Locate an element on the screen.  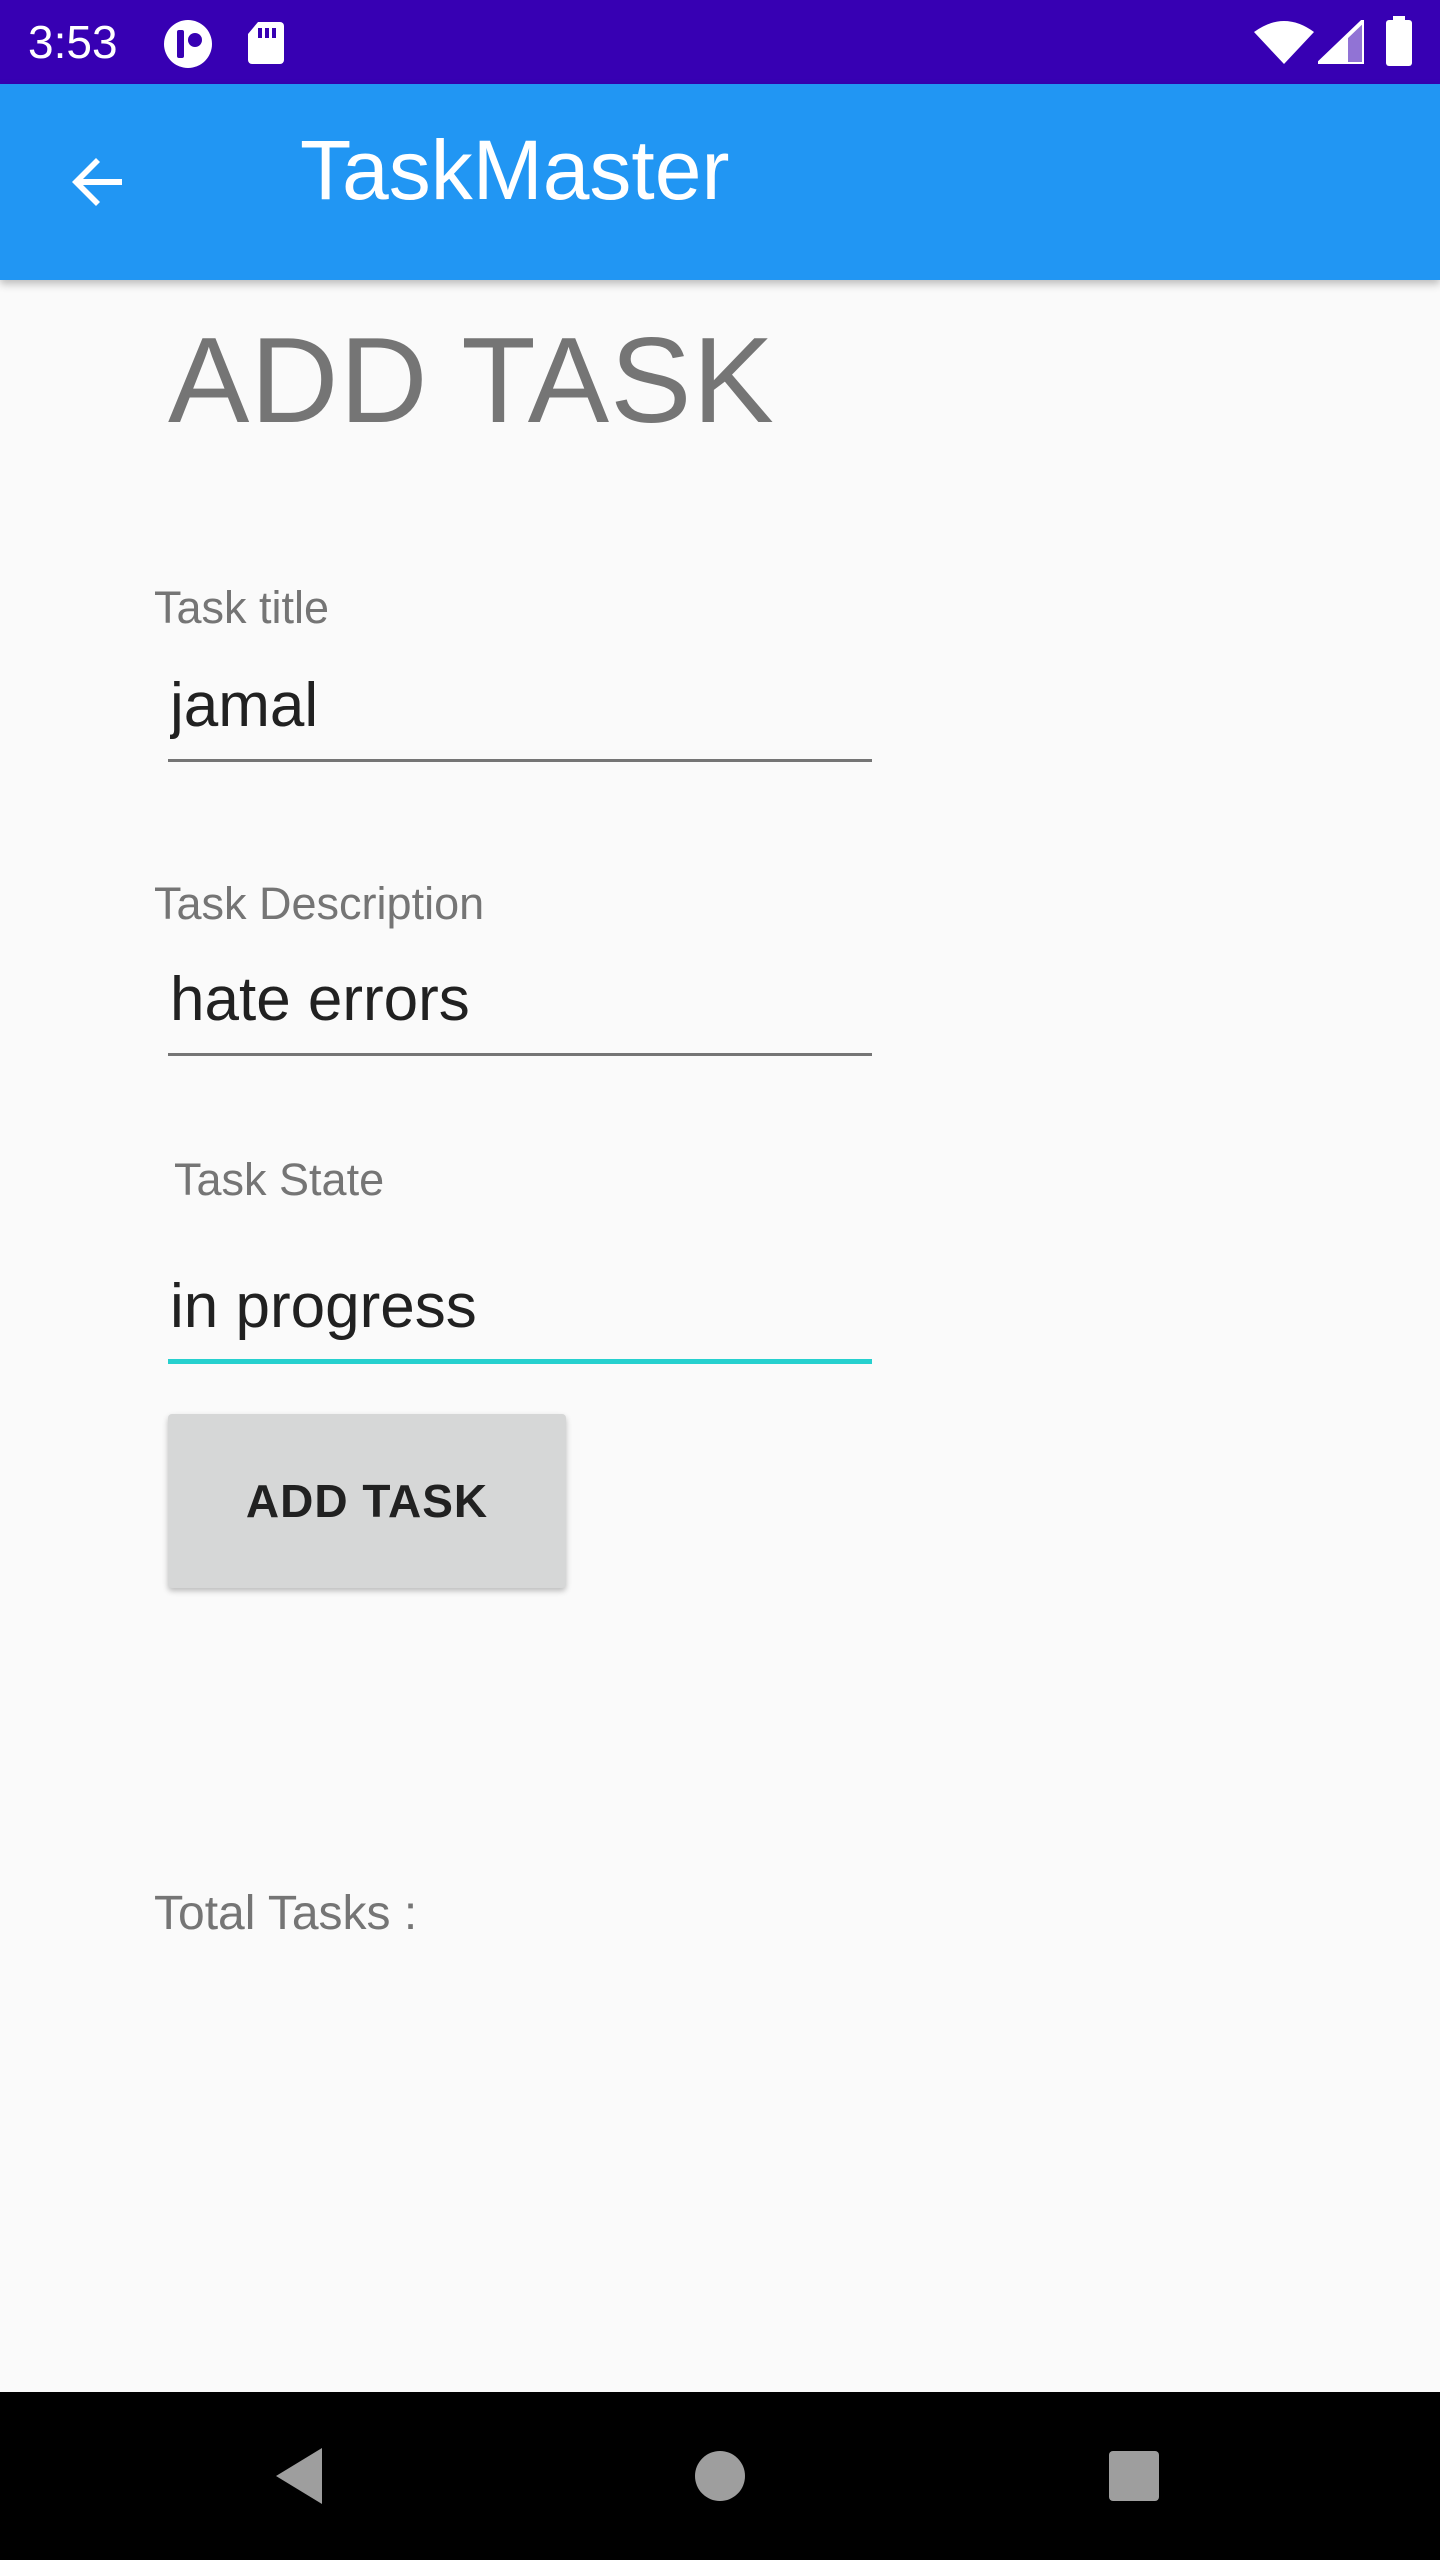
recents-square-icon is located at coordinates (1134, 2476).